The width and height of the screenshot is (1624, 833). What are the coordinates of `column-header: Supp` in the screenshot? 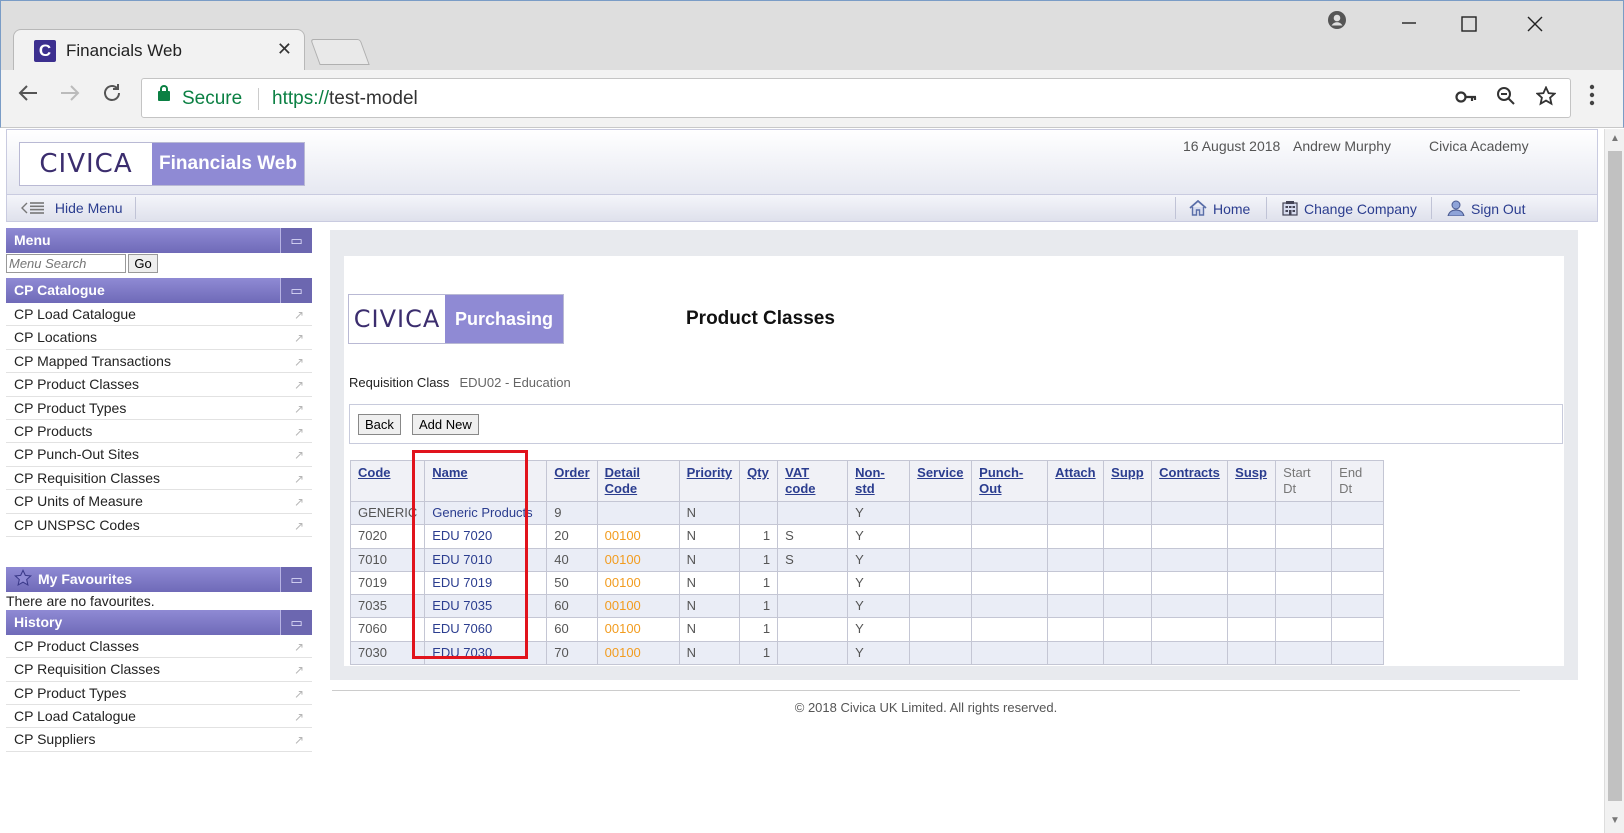 It's located at (1128, 481).